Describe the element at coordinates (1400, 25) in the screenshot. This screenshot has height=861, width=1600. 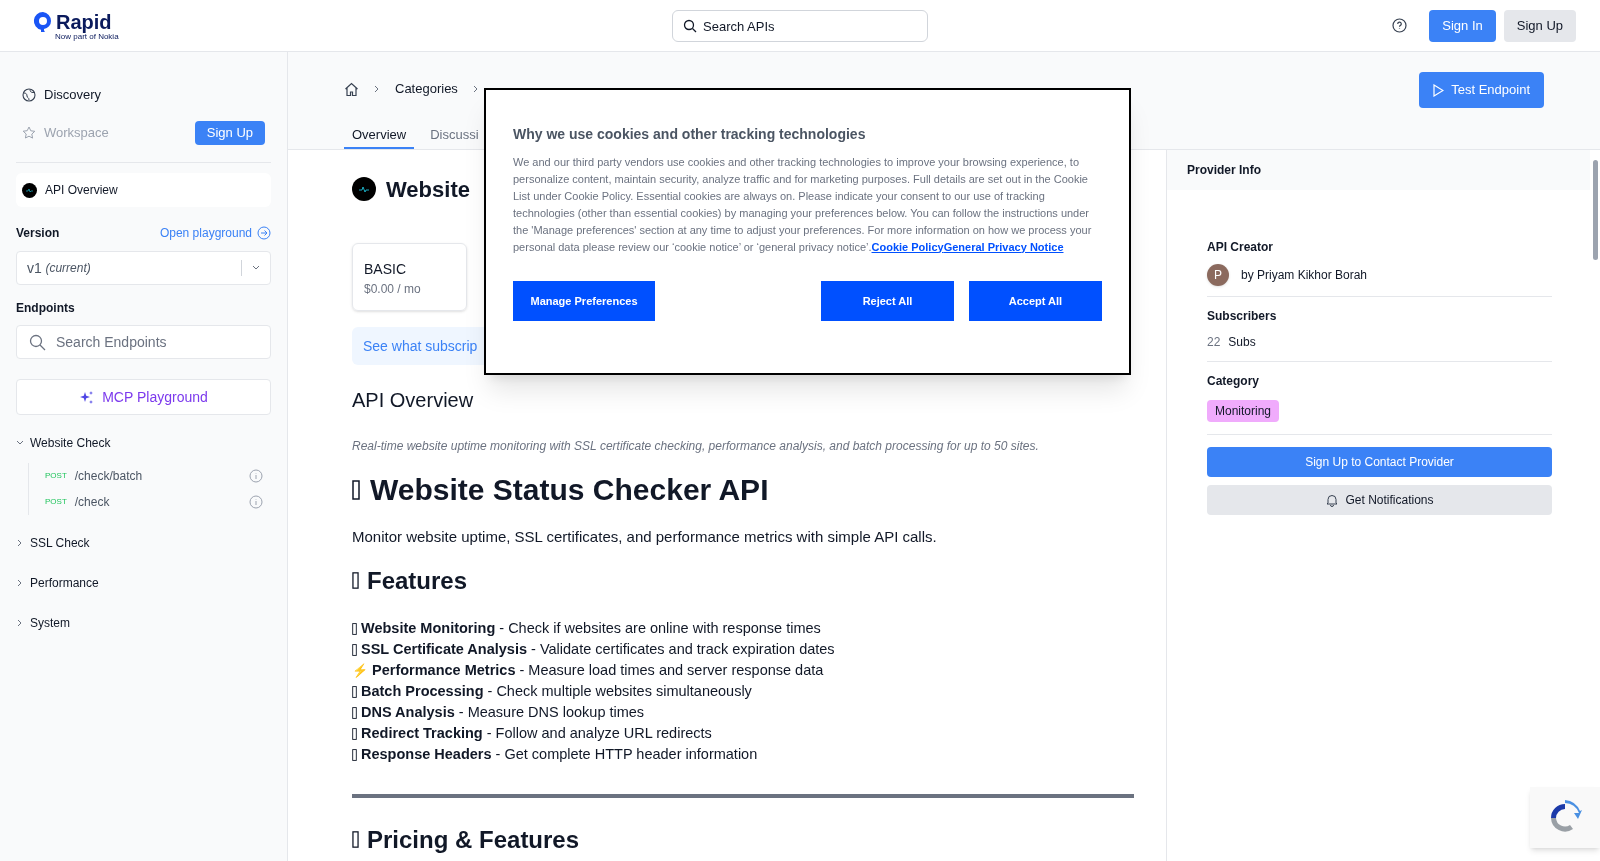
I see `help-icon` at that location.